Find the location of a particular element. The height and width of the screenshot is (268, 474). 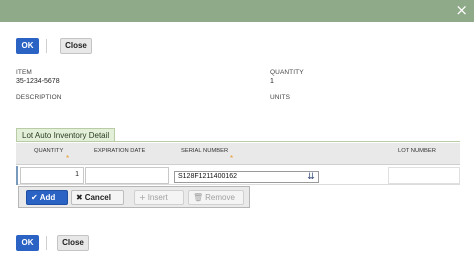

units-label: UNITS is located at coordinates (280, 97).